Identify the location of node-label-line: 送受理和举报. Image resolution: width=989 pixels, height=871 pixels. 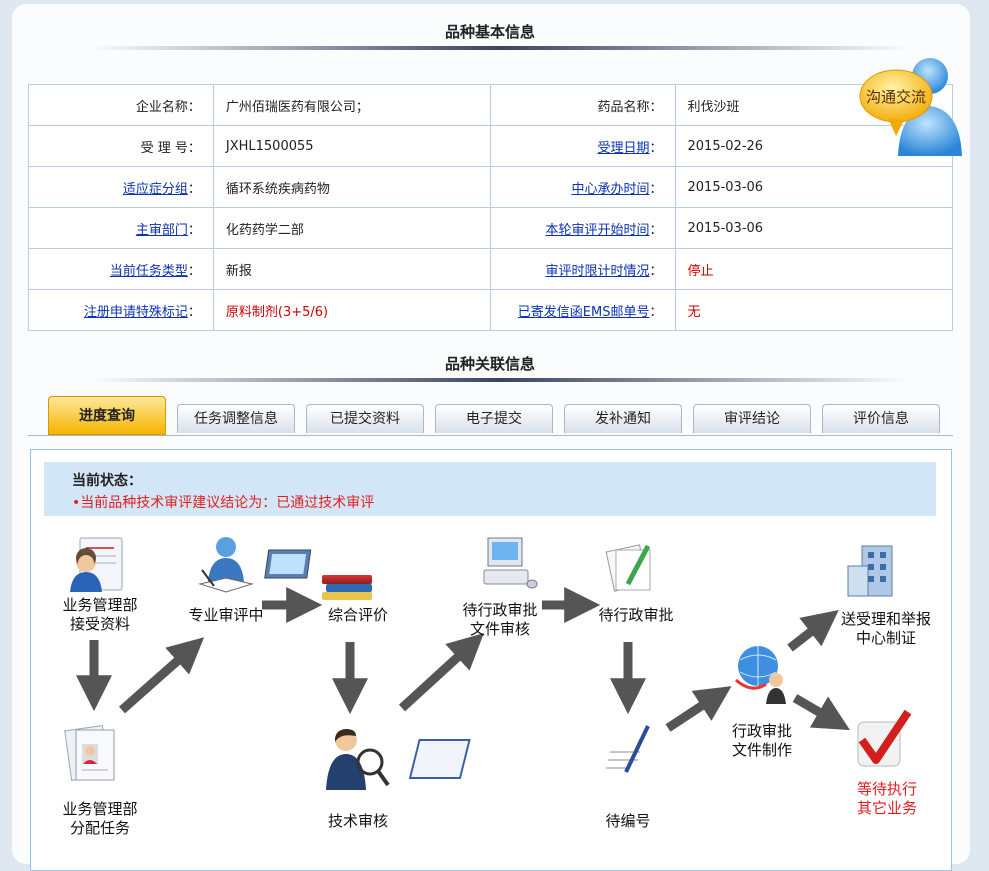
(885, 619).